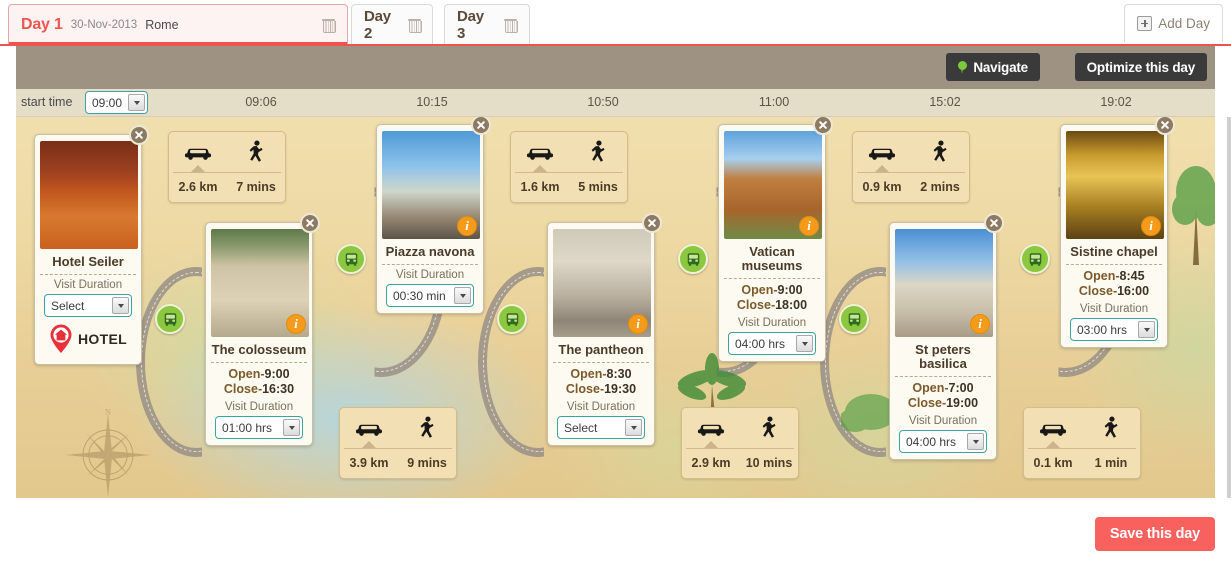 This screenshot has width=1231, height=563. I want to click on transit-leg-card: 1.6 km 5 mins, so click(569, 167).